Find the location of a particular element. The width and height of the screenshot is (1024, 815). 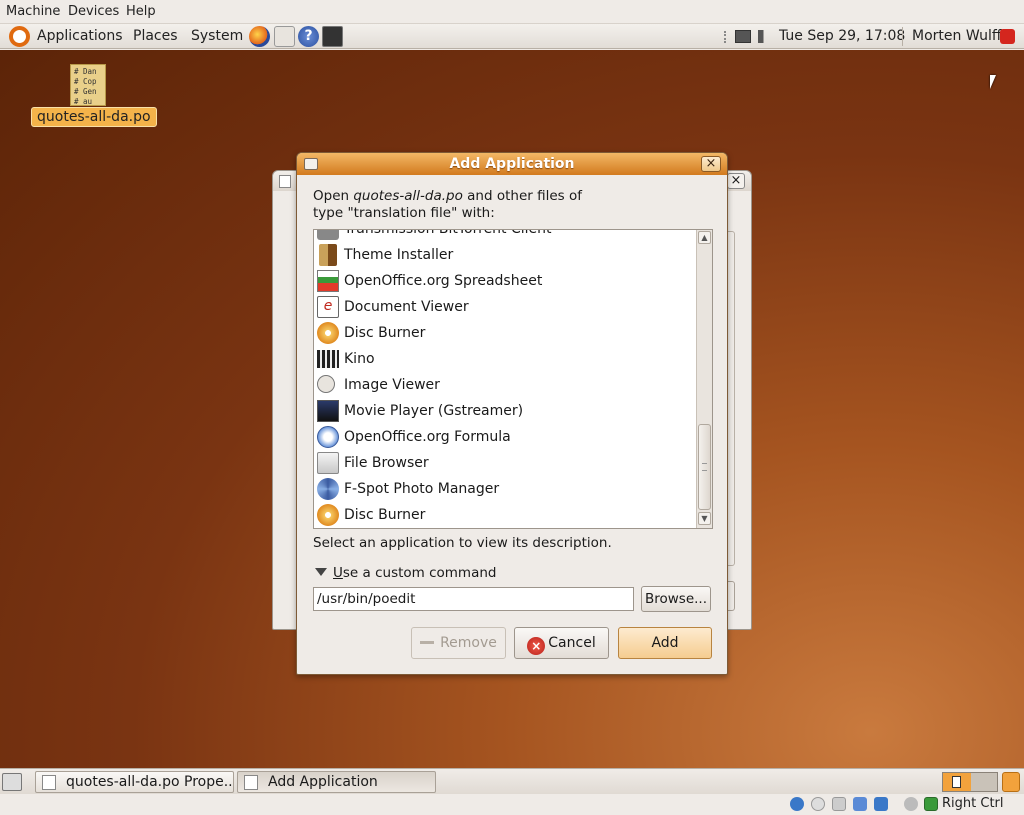

cancel-icon: × is located at coordinates (536, 646).